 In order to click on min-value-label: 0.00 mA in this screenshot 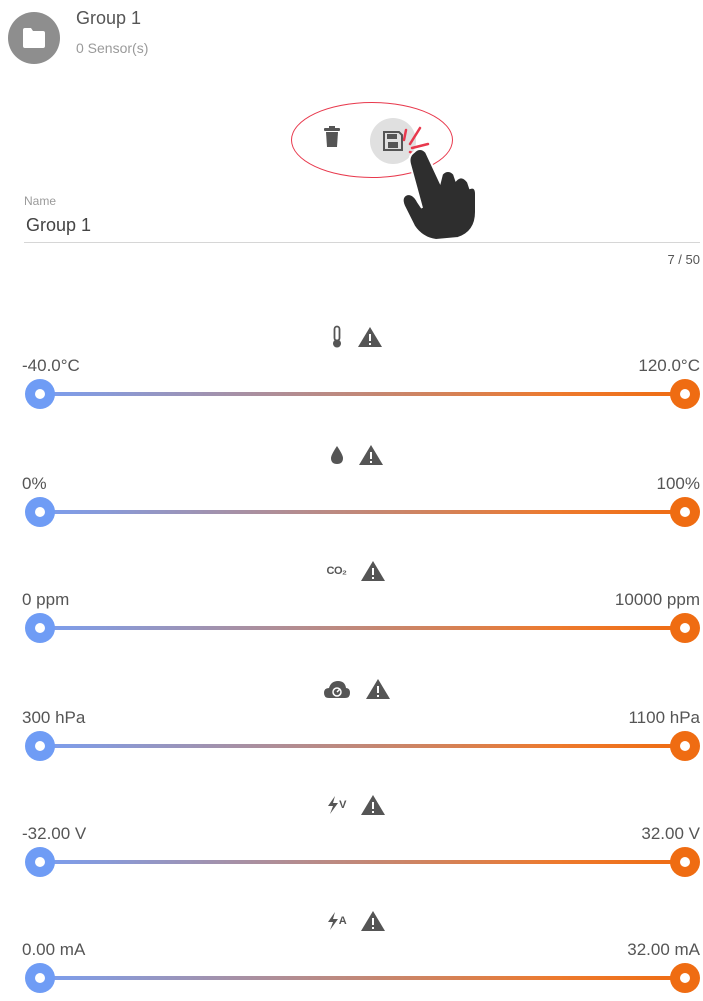, I will do `click(54, 949)`.